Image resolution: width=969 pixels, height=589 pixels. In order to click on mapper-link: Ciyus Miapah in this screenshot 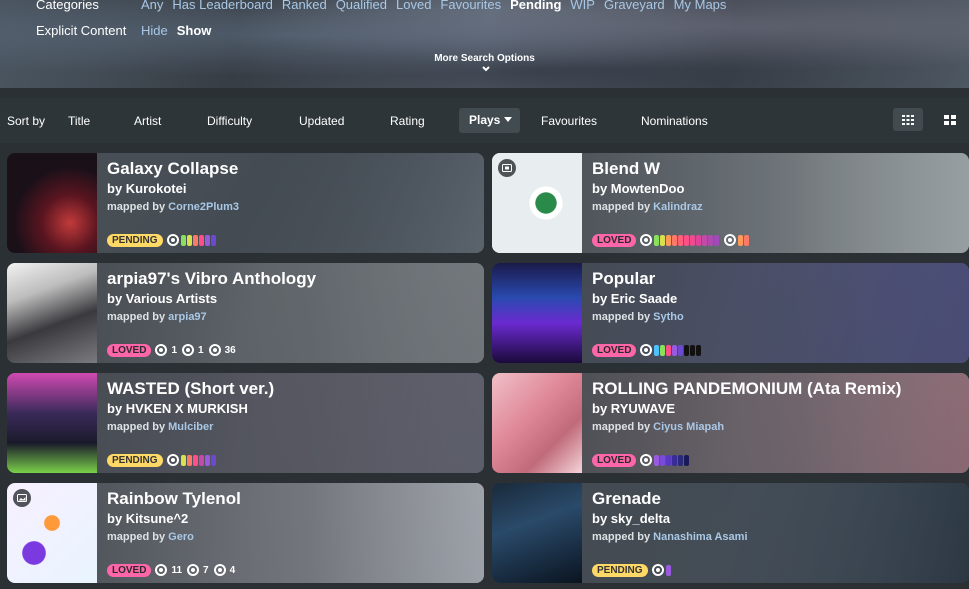, I will do `click(688, 427)`.